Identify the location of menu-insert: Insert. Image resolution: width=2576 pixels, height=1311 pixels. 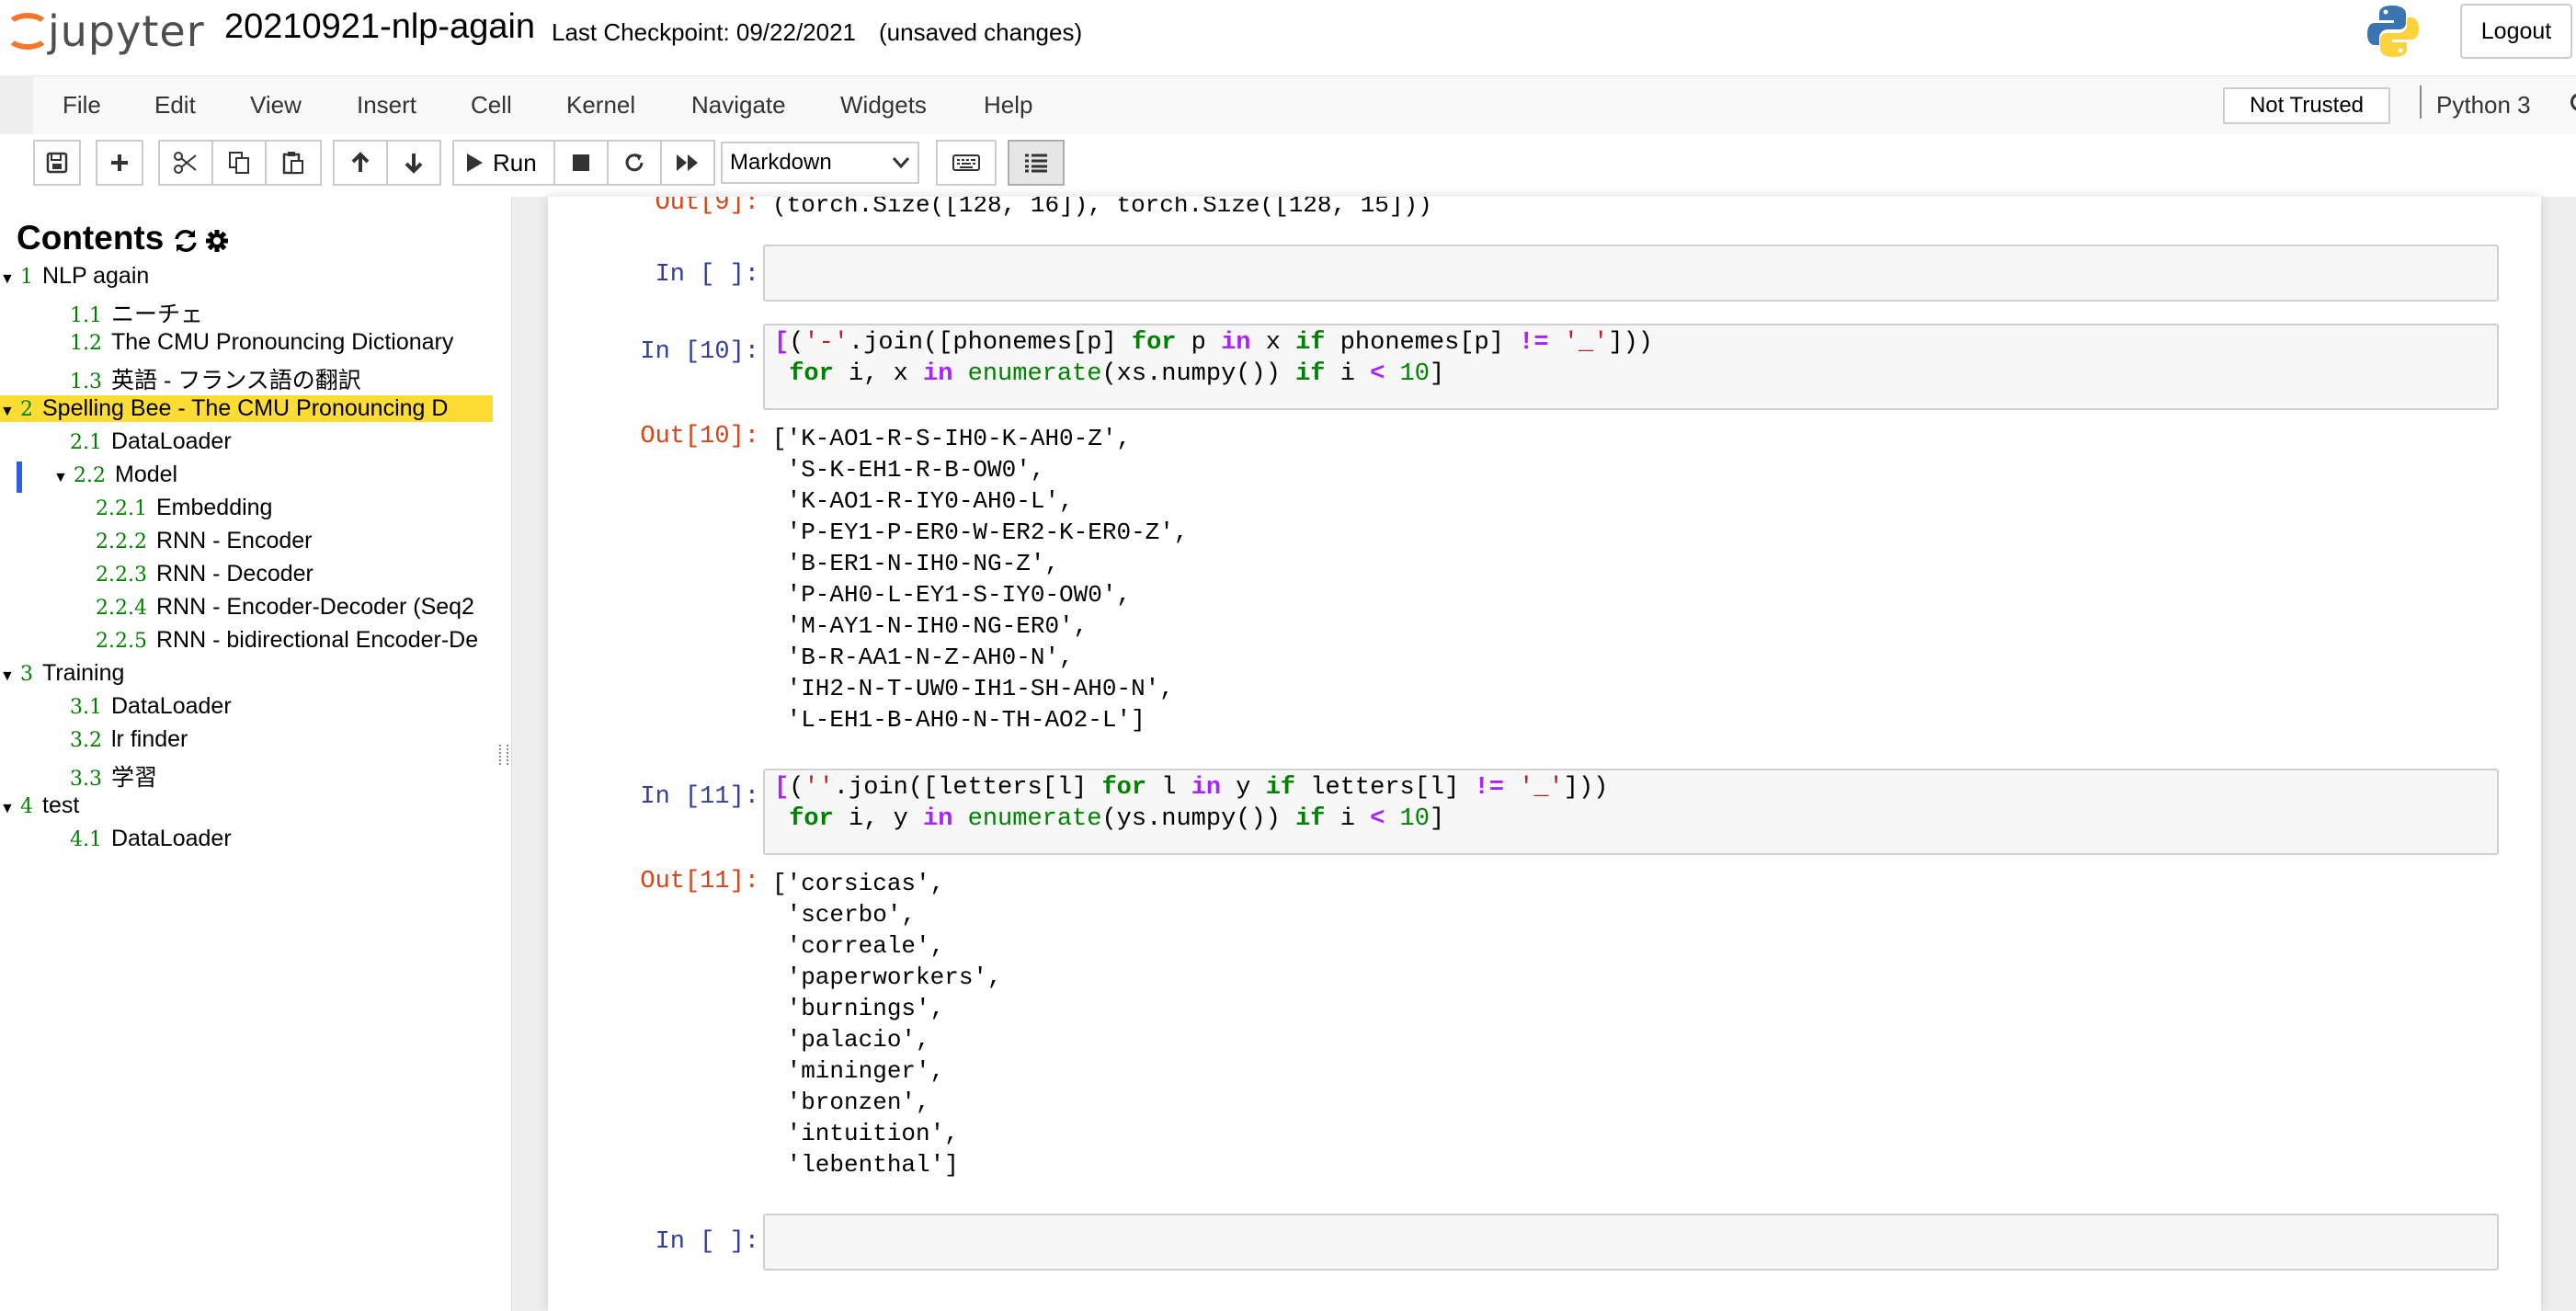
(386, 105).